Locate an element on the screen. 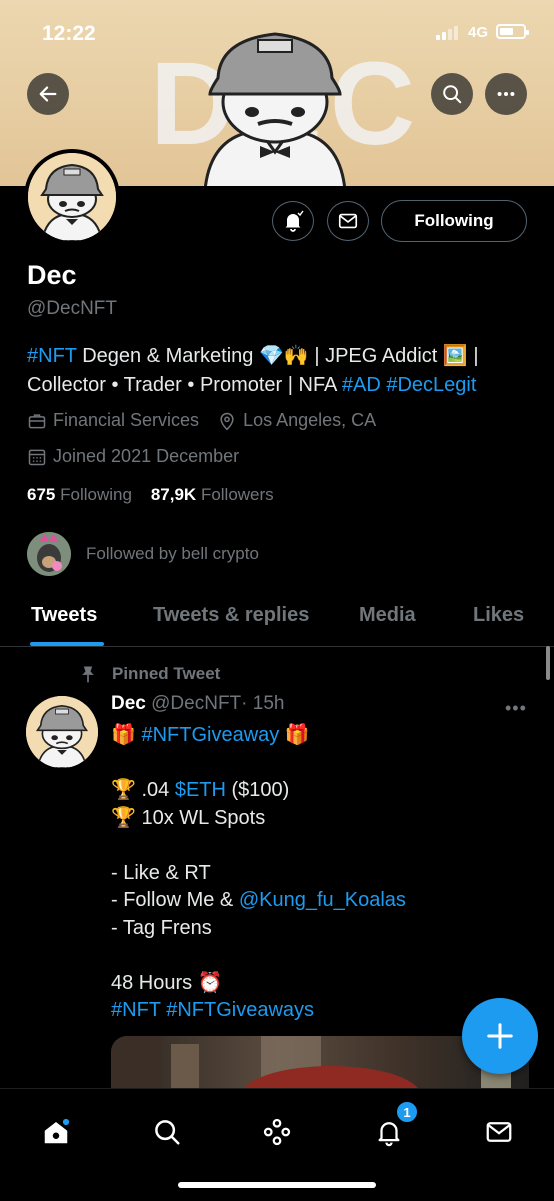 This screenshot has height=1201, width=554. tweet-header: Dec @DecNFT· 15h is located at coordinates (197, 704).